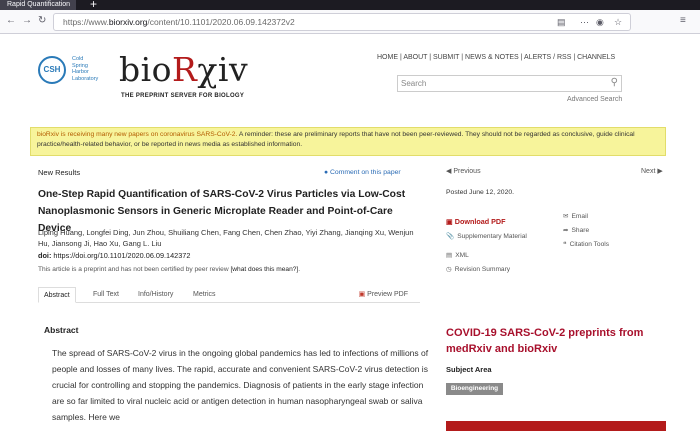  Describe the element at coordinates (86, 22) in the screenshot. I see `url-prefix: https://www.` at that location.